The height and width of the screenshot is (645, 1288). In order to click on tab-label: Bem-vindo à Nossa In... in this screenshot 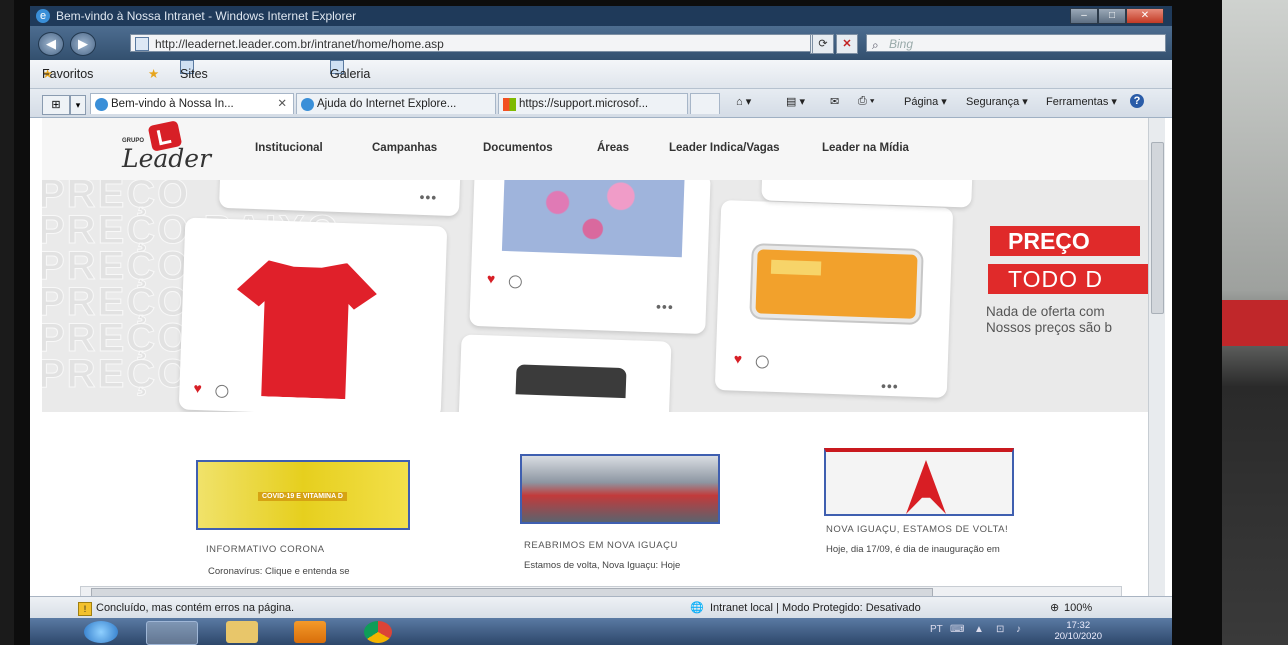, I will do `click(172, 104)`.